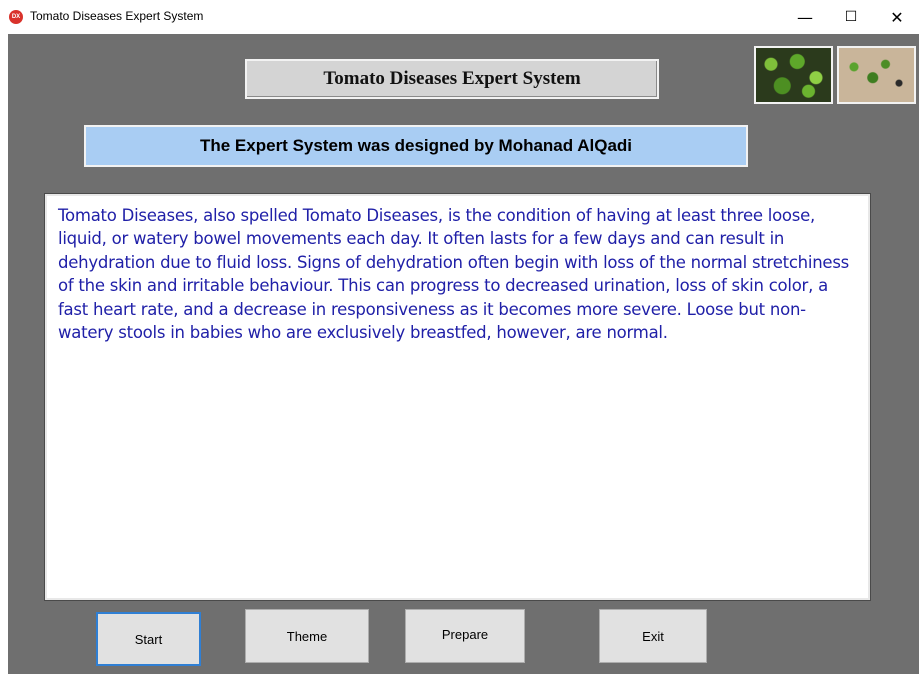 The width and height of the screenshot is (919, 674). What do you see at coordinates (117, 16) in the screenshot?
I see `window-title: Tomato Diseases Expert System` at bounding box center [117, 16].